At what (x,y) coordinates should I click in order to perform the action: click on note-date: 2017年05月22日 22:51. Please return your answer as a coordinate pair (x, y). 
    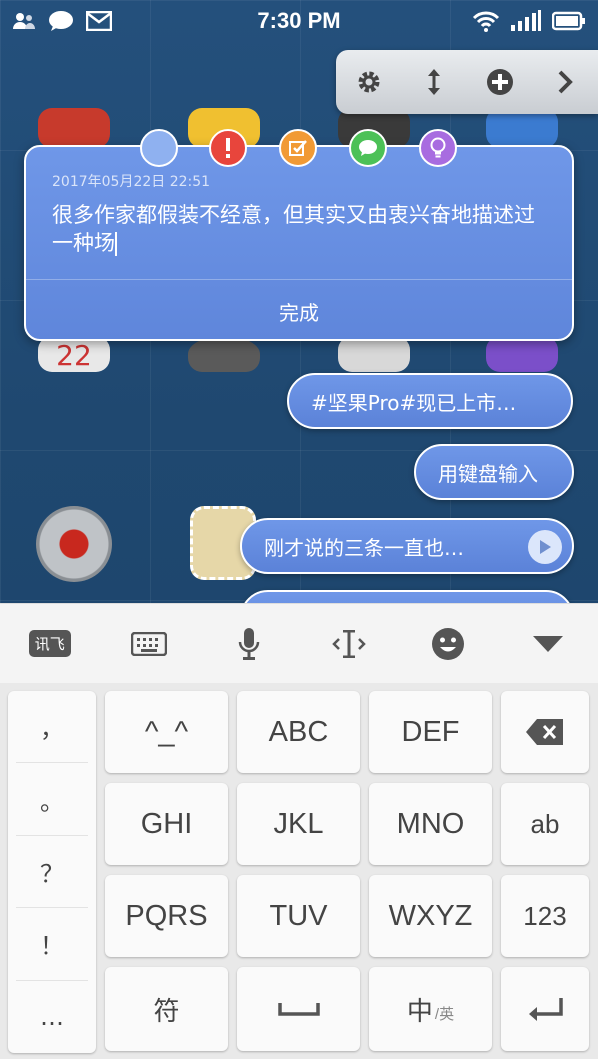
    Looking at the image, I should click on (131, 182).